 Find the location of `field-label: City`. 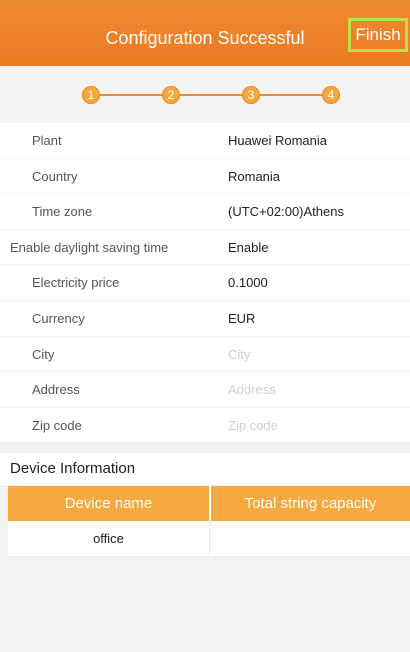

field-label: City is located at coordinates (43, 354).